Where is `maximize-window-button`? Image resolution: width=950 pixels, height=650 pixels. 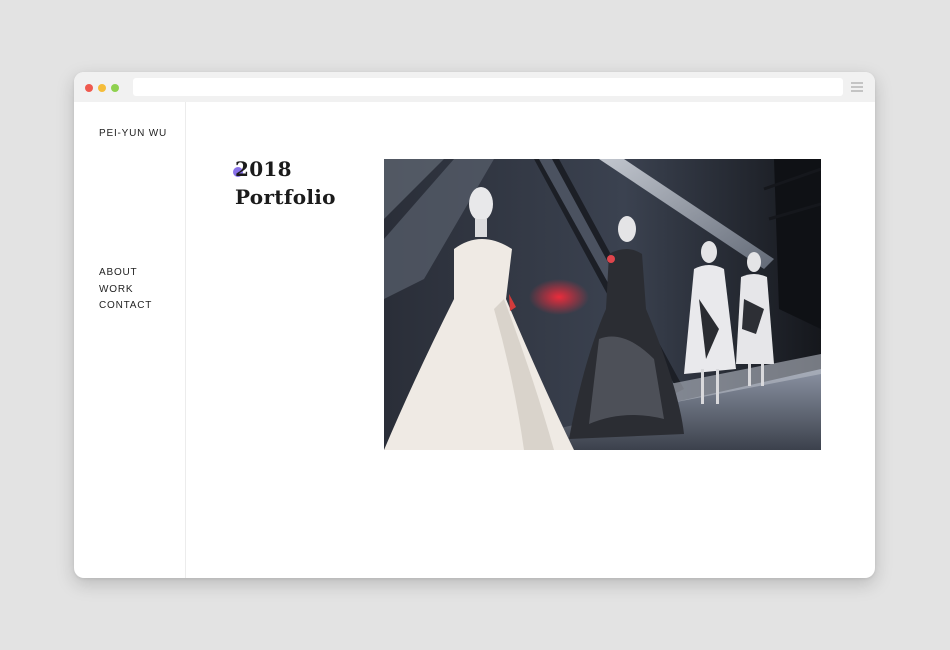 maximize-window-button is located at coordinates (115, 88).